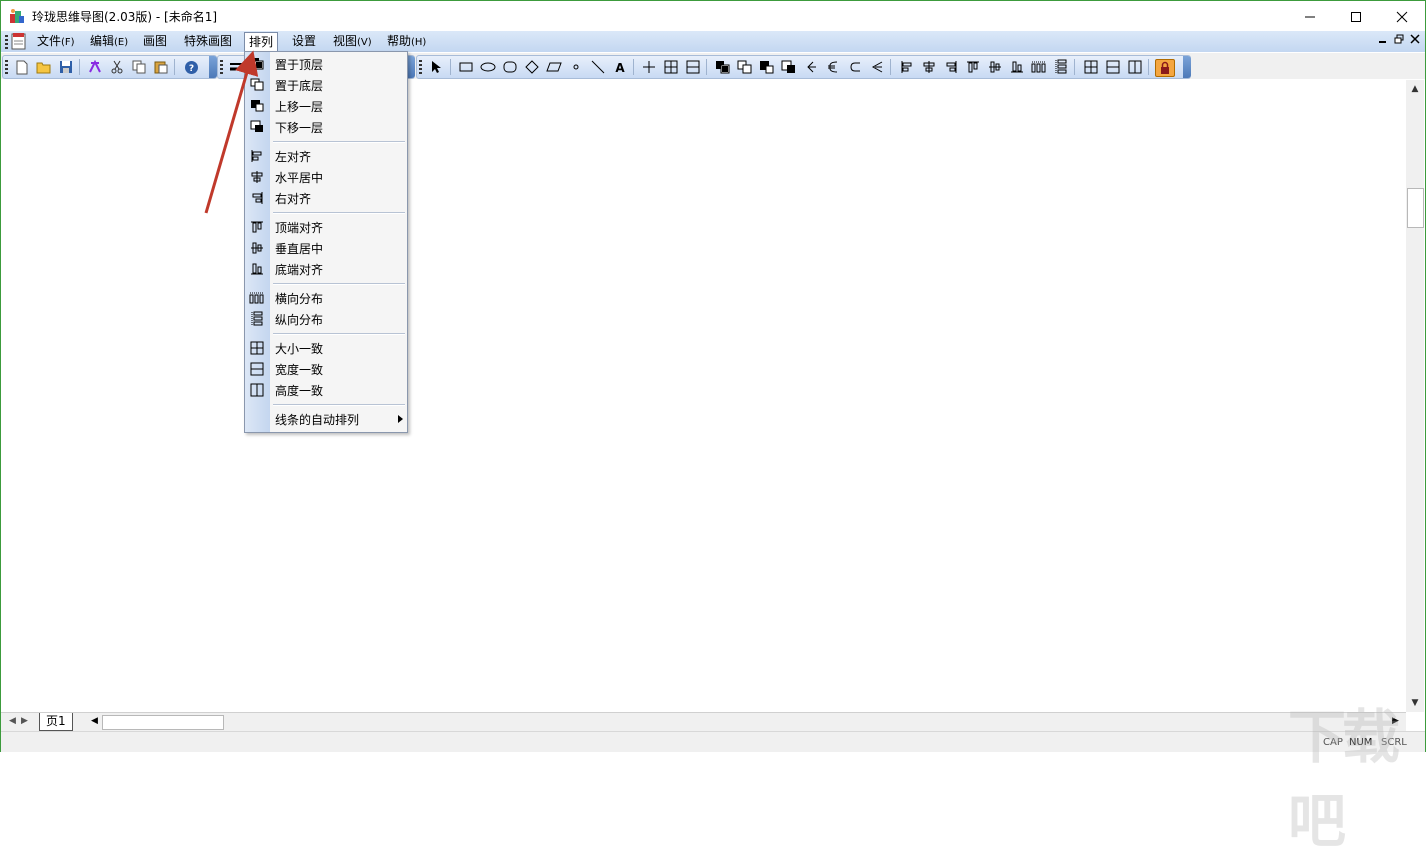  Describe the element at coordinates (436, 67) in the screenshot. I see `pointer-icon` at that location.